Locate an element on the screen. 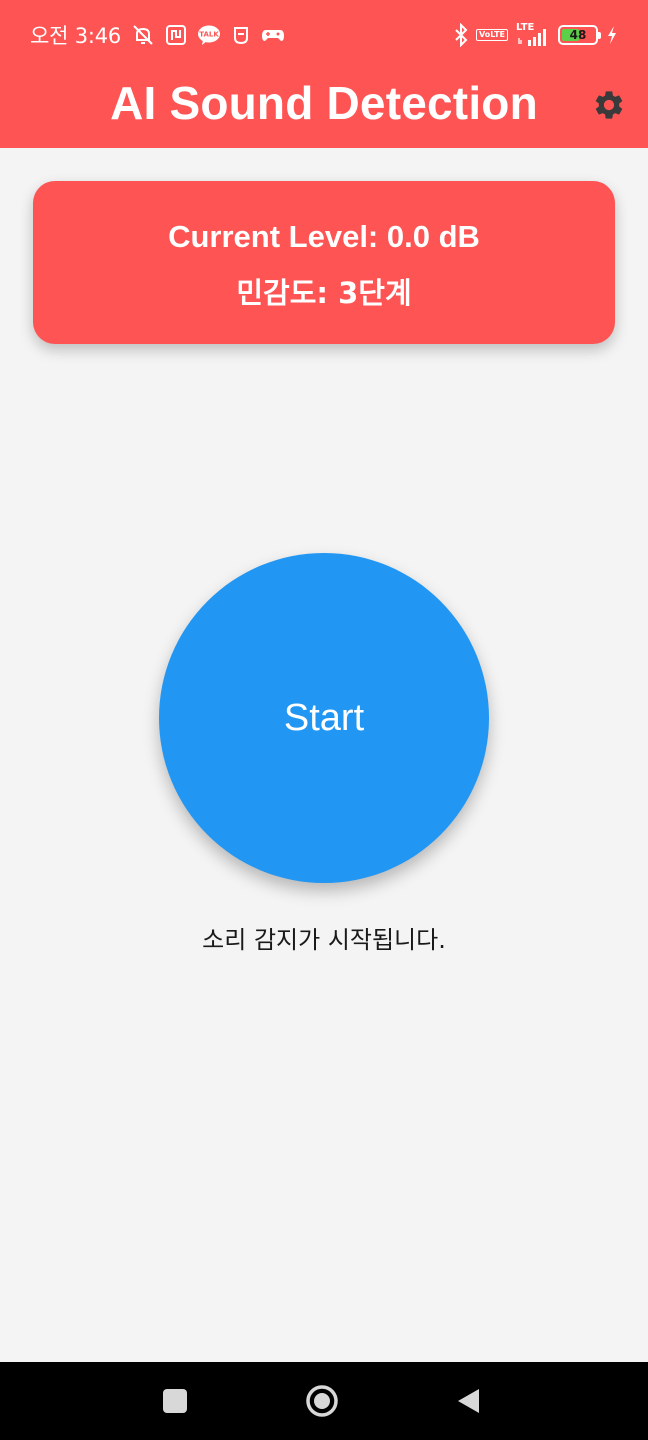  status-bar: 오전 3:46 TALK Vo LTE LTE 48 is located at coordinates (324, 34).